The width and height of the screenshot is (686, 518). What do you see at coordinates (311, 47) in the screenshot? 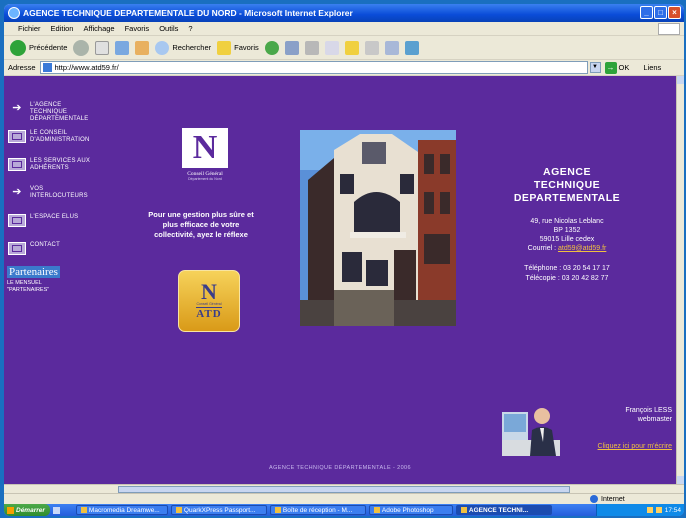
I see `print-icon` at bounding box center [311, 47].